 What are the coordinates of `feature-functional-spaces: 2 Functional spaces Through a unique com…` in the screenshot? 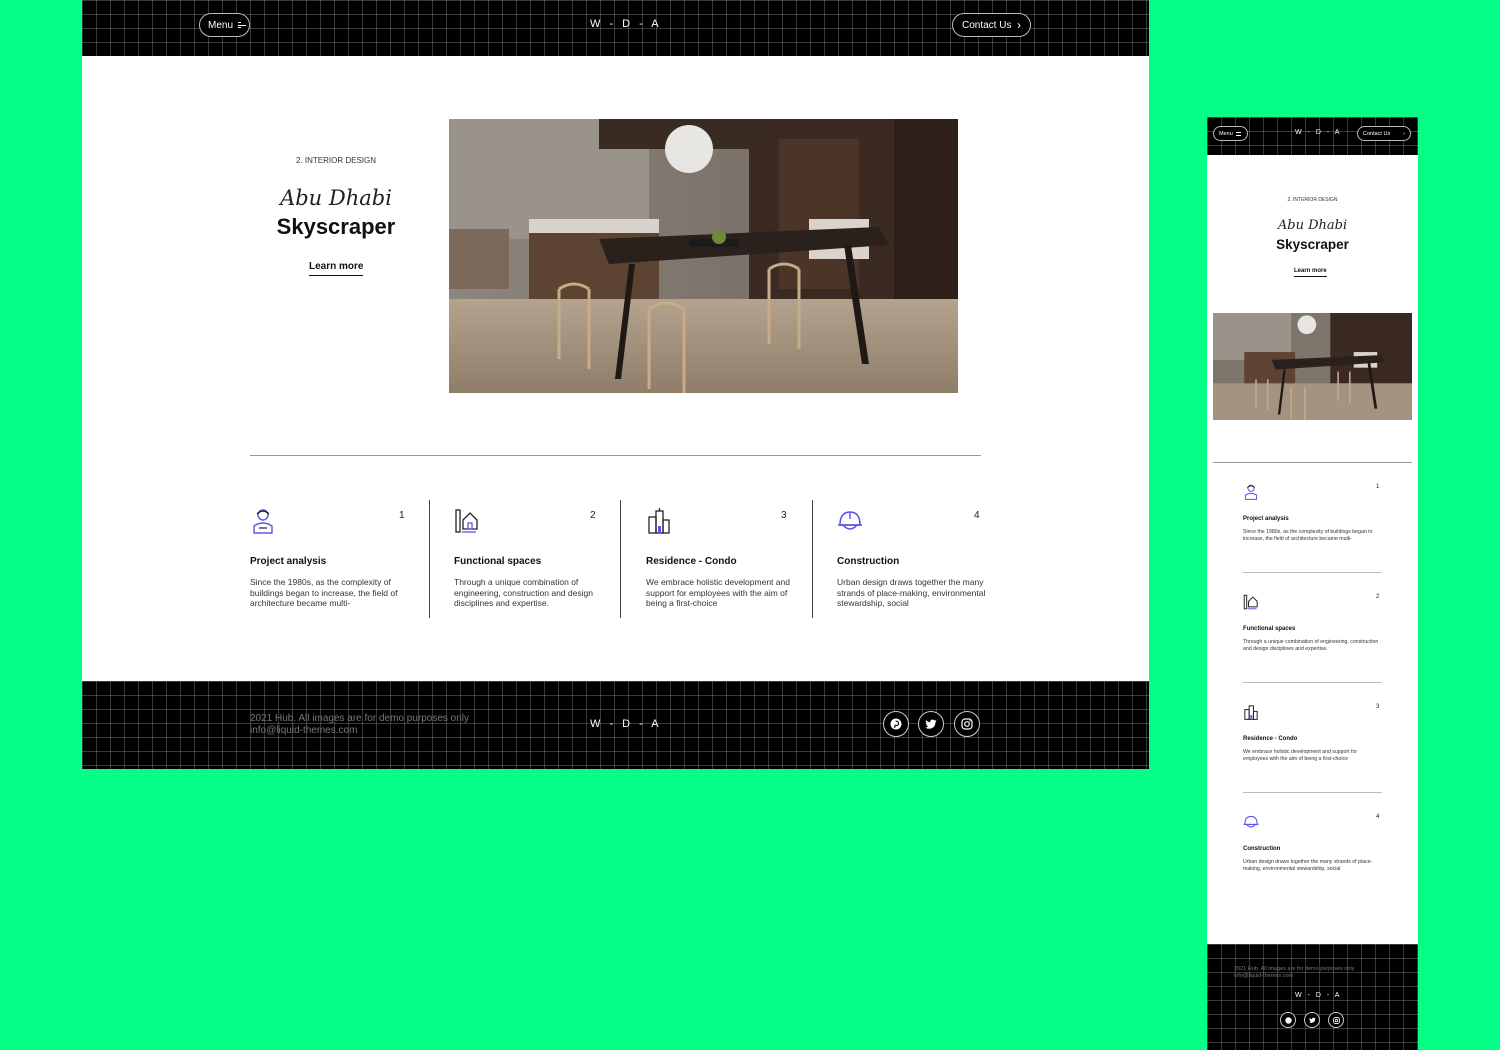 It's located at (529, 559).